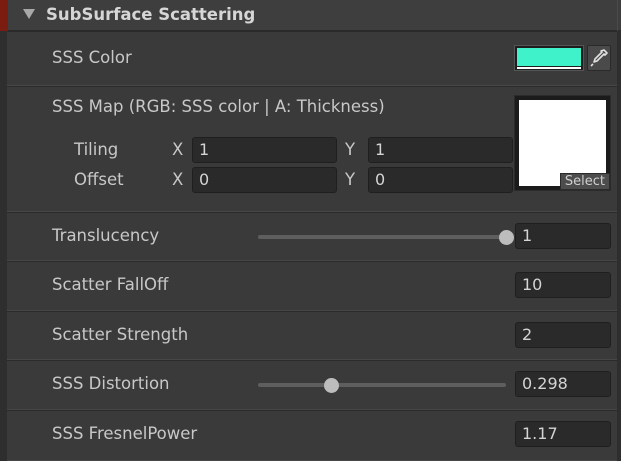  I want to click on scatter-strength-input: 2, so click(563, 335).